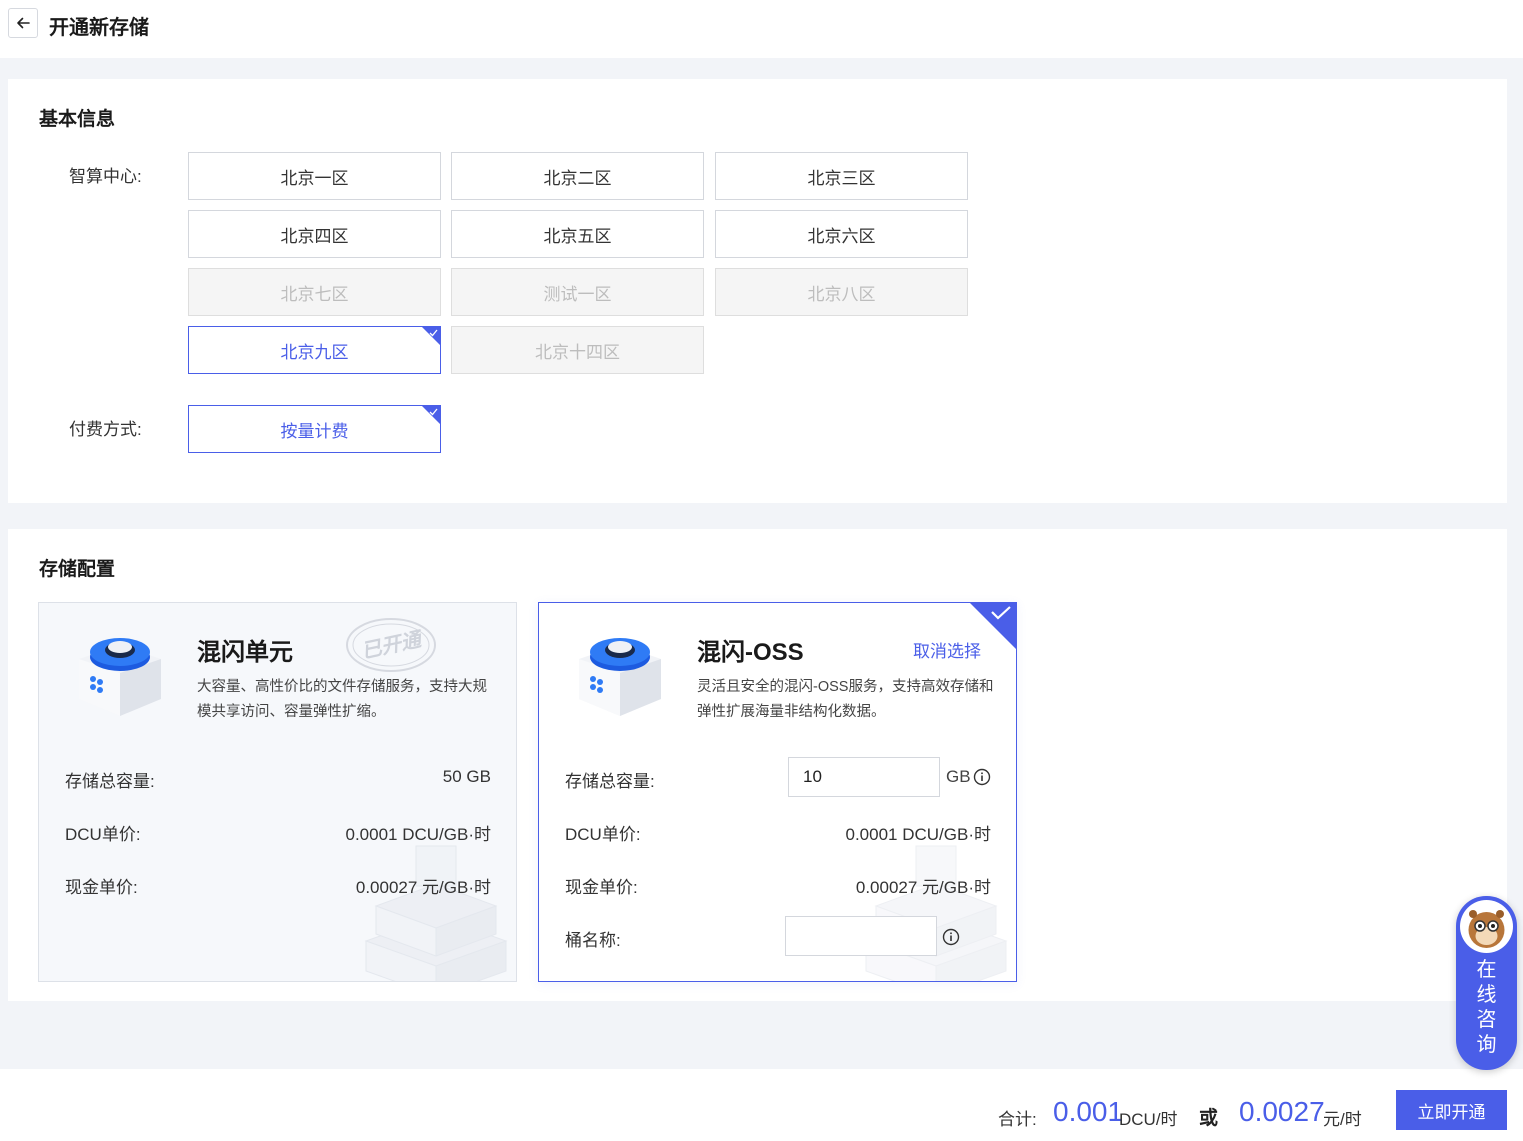 The width and height of the screenshot is (1523, 1141). What do you see at coordinates (105, 429) in the screenshot?
I see `pay-label: 付费方式:` at bounding box center [105, 429].